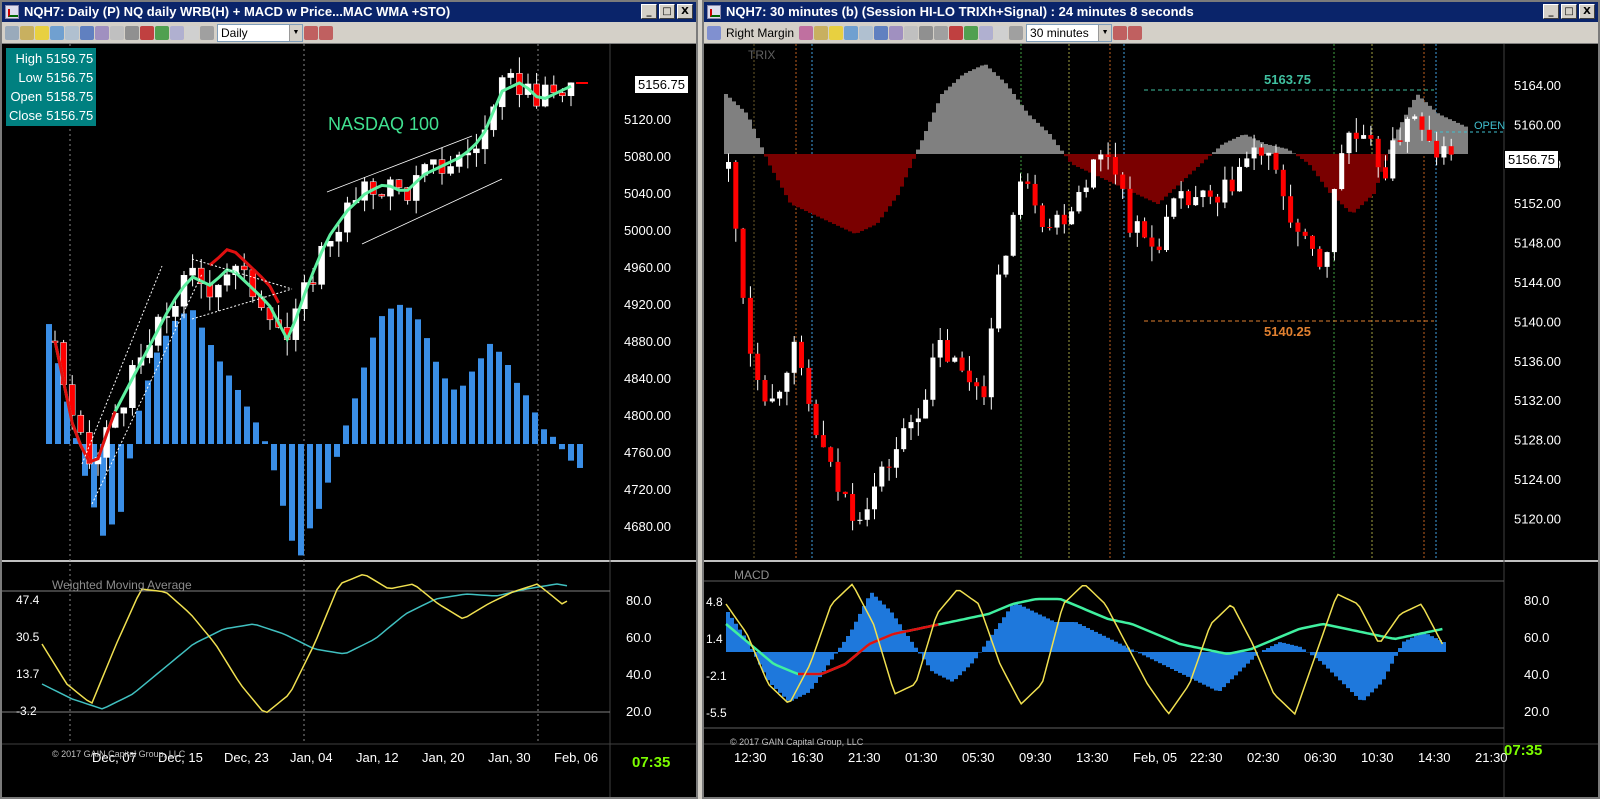 The width and height of the screenshot is (1600, 799). Describe the element at coordinates (760, 33) in the screenshot. I see `right-margin-label: Right Margin` at that location.